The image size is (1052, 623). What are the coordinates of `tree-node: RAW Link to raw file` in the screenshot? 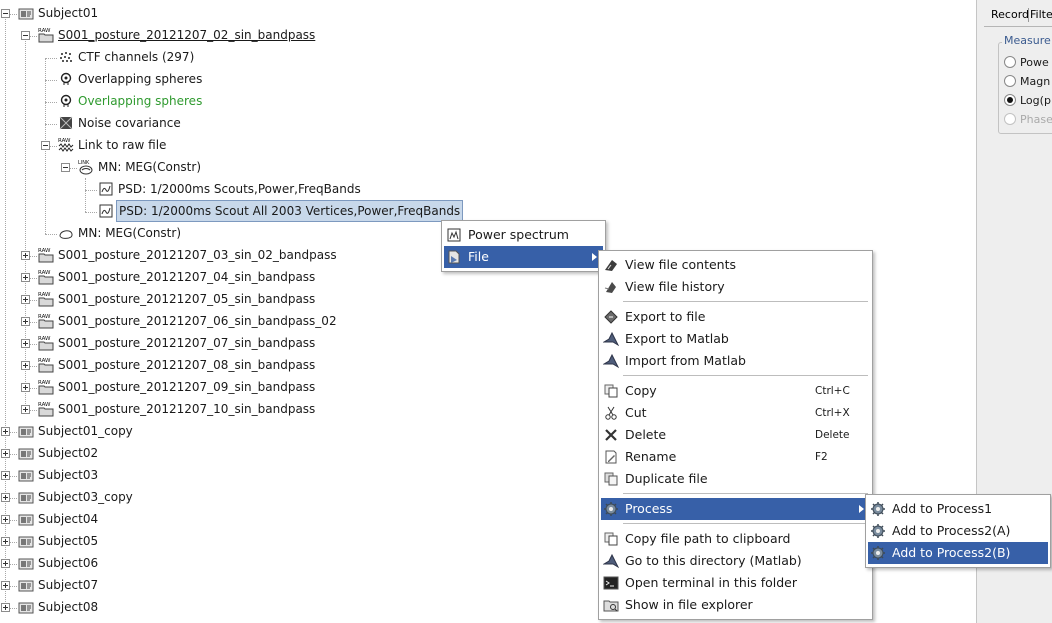 It's located at (350, 145).